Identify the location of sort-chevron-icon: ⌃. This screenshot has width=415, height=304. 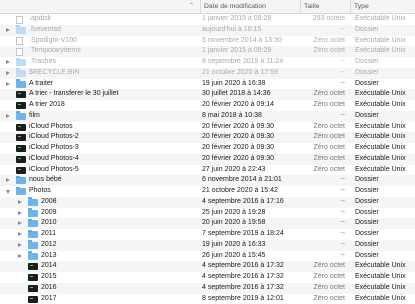
(191, 6).